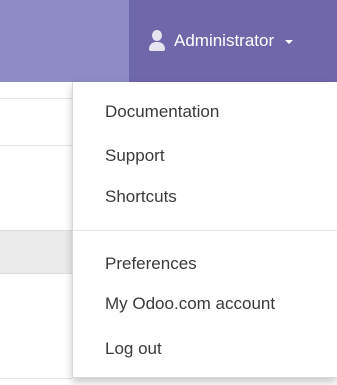  I want to click on user-menu-toggle: Administrator, so click(233, 41).